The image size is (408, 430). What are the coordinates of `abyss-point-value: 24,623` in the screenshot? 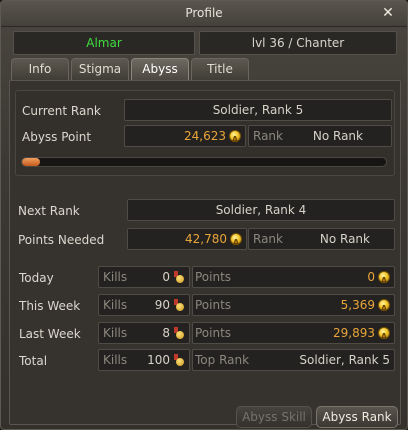 It's located at (205, 136).